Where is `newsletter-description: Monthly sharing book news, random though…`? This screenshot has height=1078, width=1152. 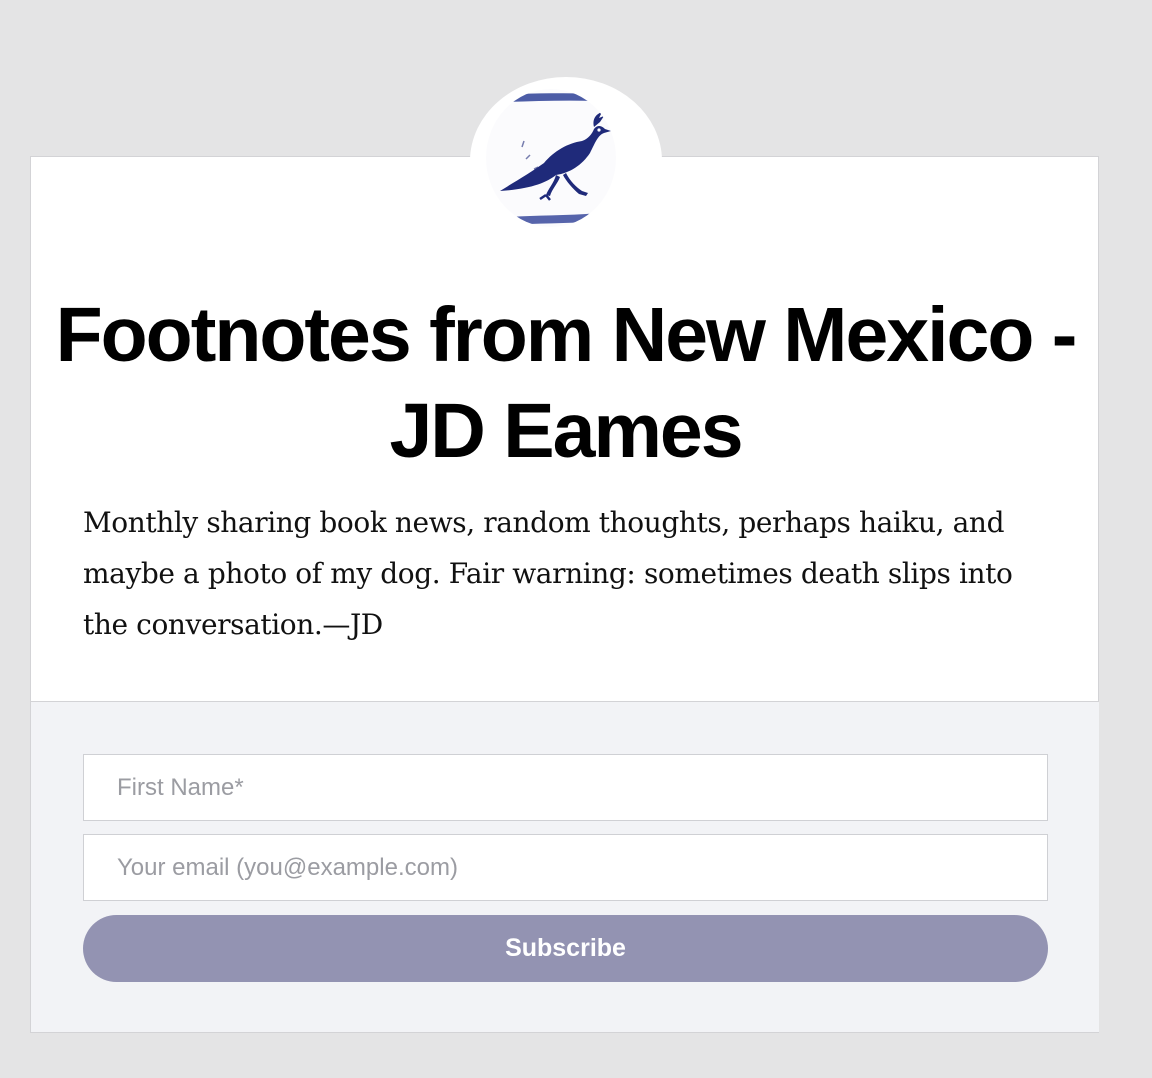 newsletter-description: Monthly sharing book news, random though… is located at coordinates (548, 573).